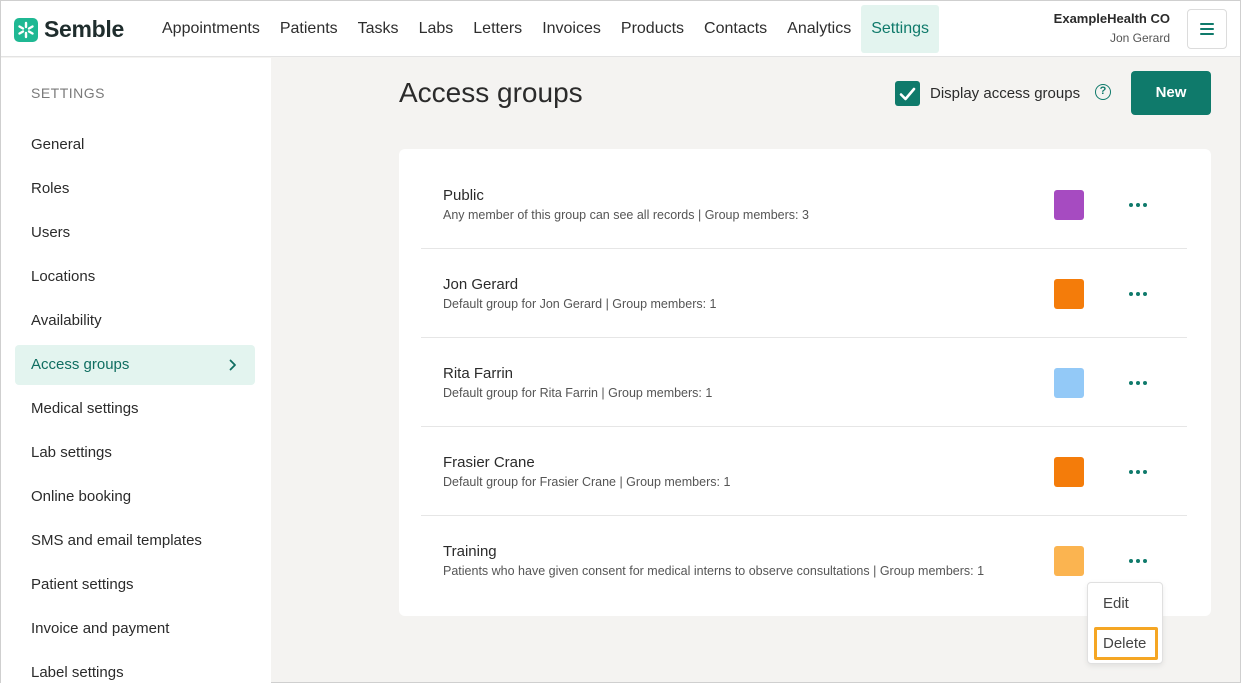 This screenshot has width=1241, height=683. Describe the element at coordinates (1171, 93) in the screenshot. I see `new-access-group-button: New` at that location.